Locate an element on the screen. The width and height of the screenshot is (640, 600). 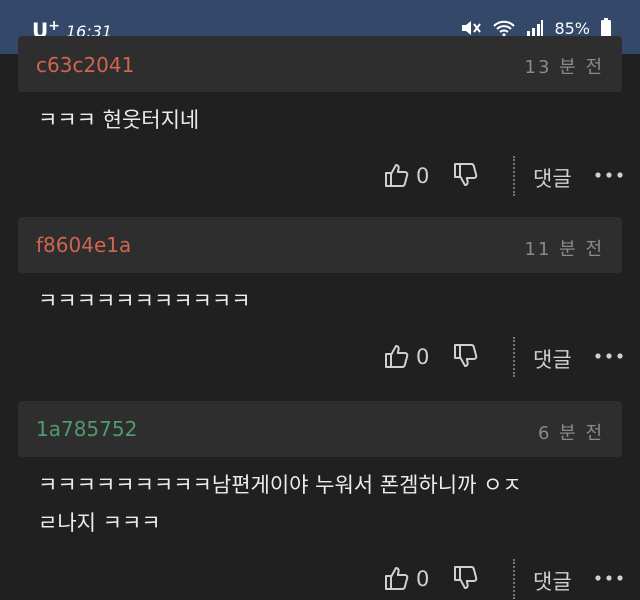
comment-text: ㅋㅋㅋㅋㅋㅋㅋㅋㅋ남편게이야 누워서 폰겜하니까 ㅇㅈㄹ나지 ㅋㅋㅋ is located at coordinates (280, 504).